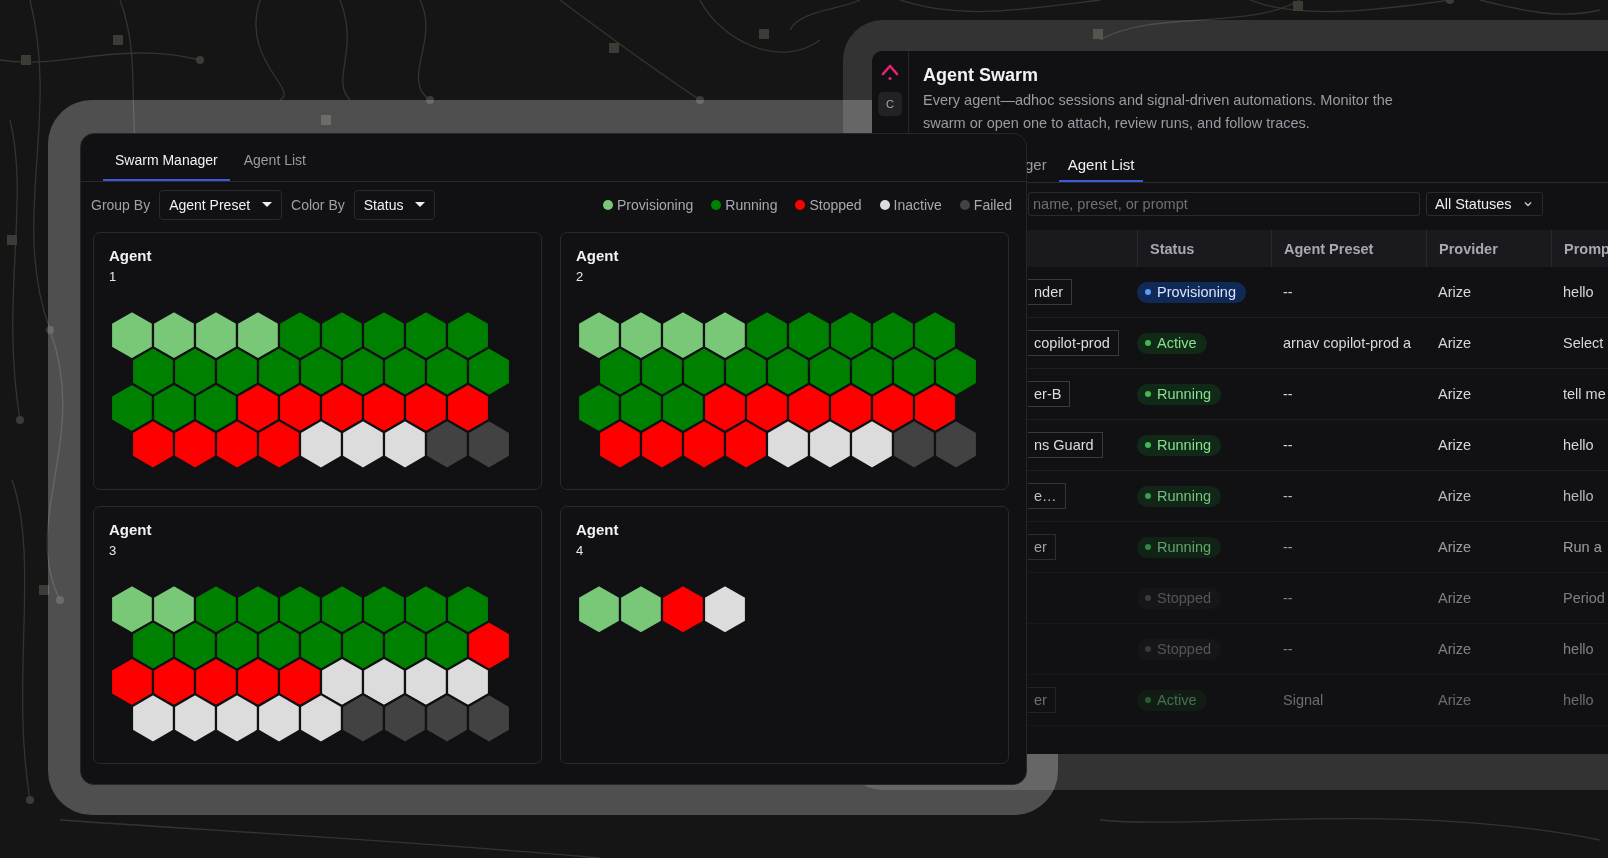 The image size is (1608, 858). Describe the element at coordinates (221, 205) in the screenshot. I see `dropdown: Agent Preset` at that location.